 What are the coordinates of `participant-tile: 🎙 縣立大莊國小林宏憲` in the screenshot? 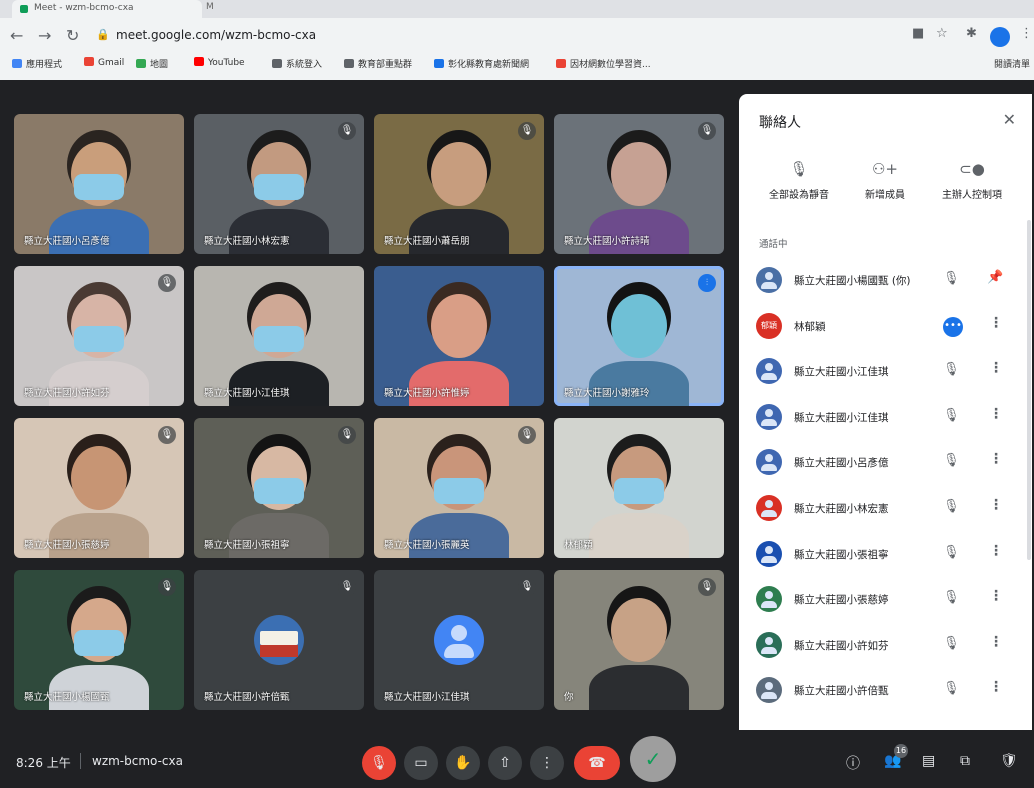 It's located at (279, 184).